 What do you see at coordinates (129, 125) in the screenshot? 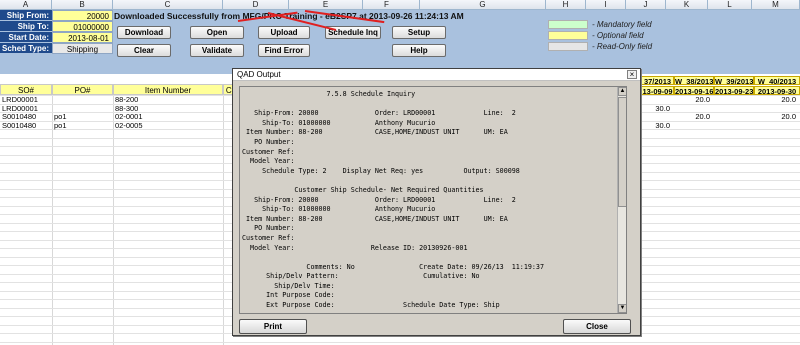
I see `table-cell: 02-0005` at bounding box center [129, 125].